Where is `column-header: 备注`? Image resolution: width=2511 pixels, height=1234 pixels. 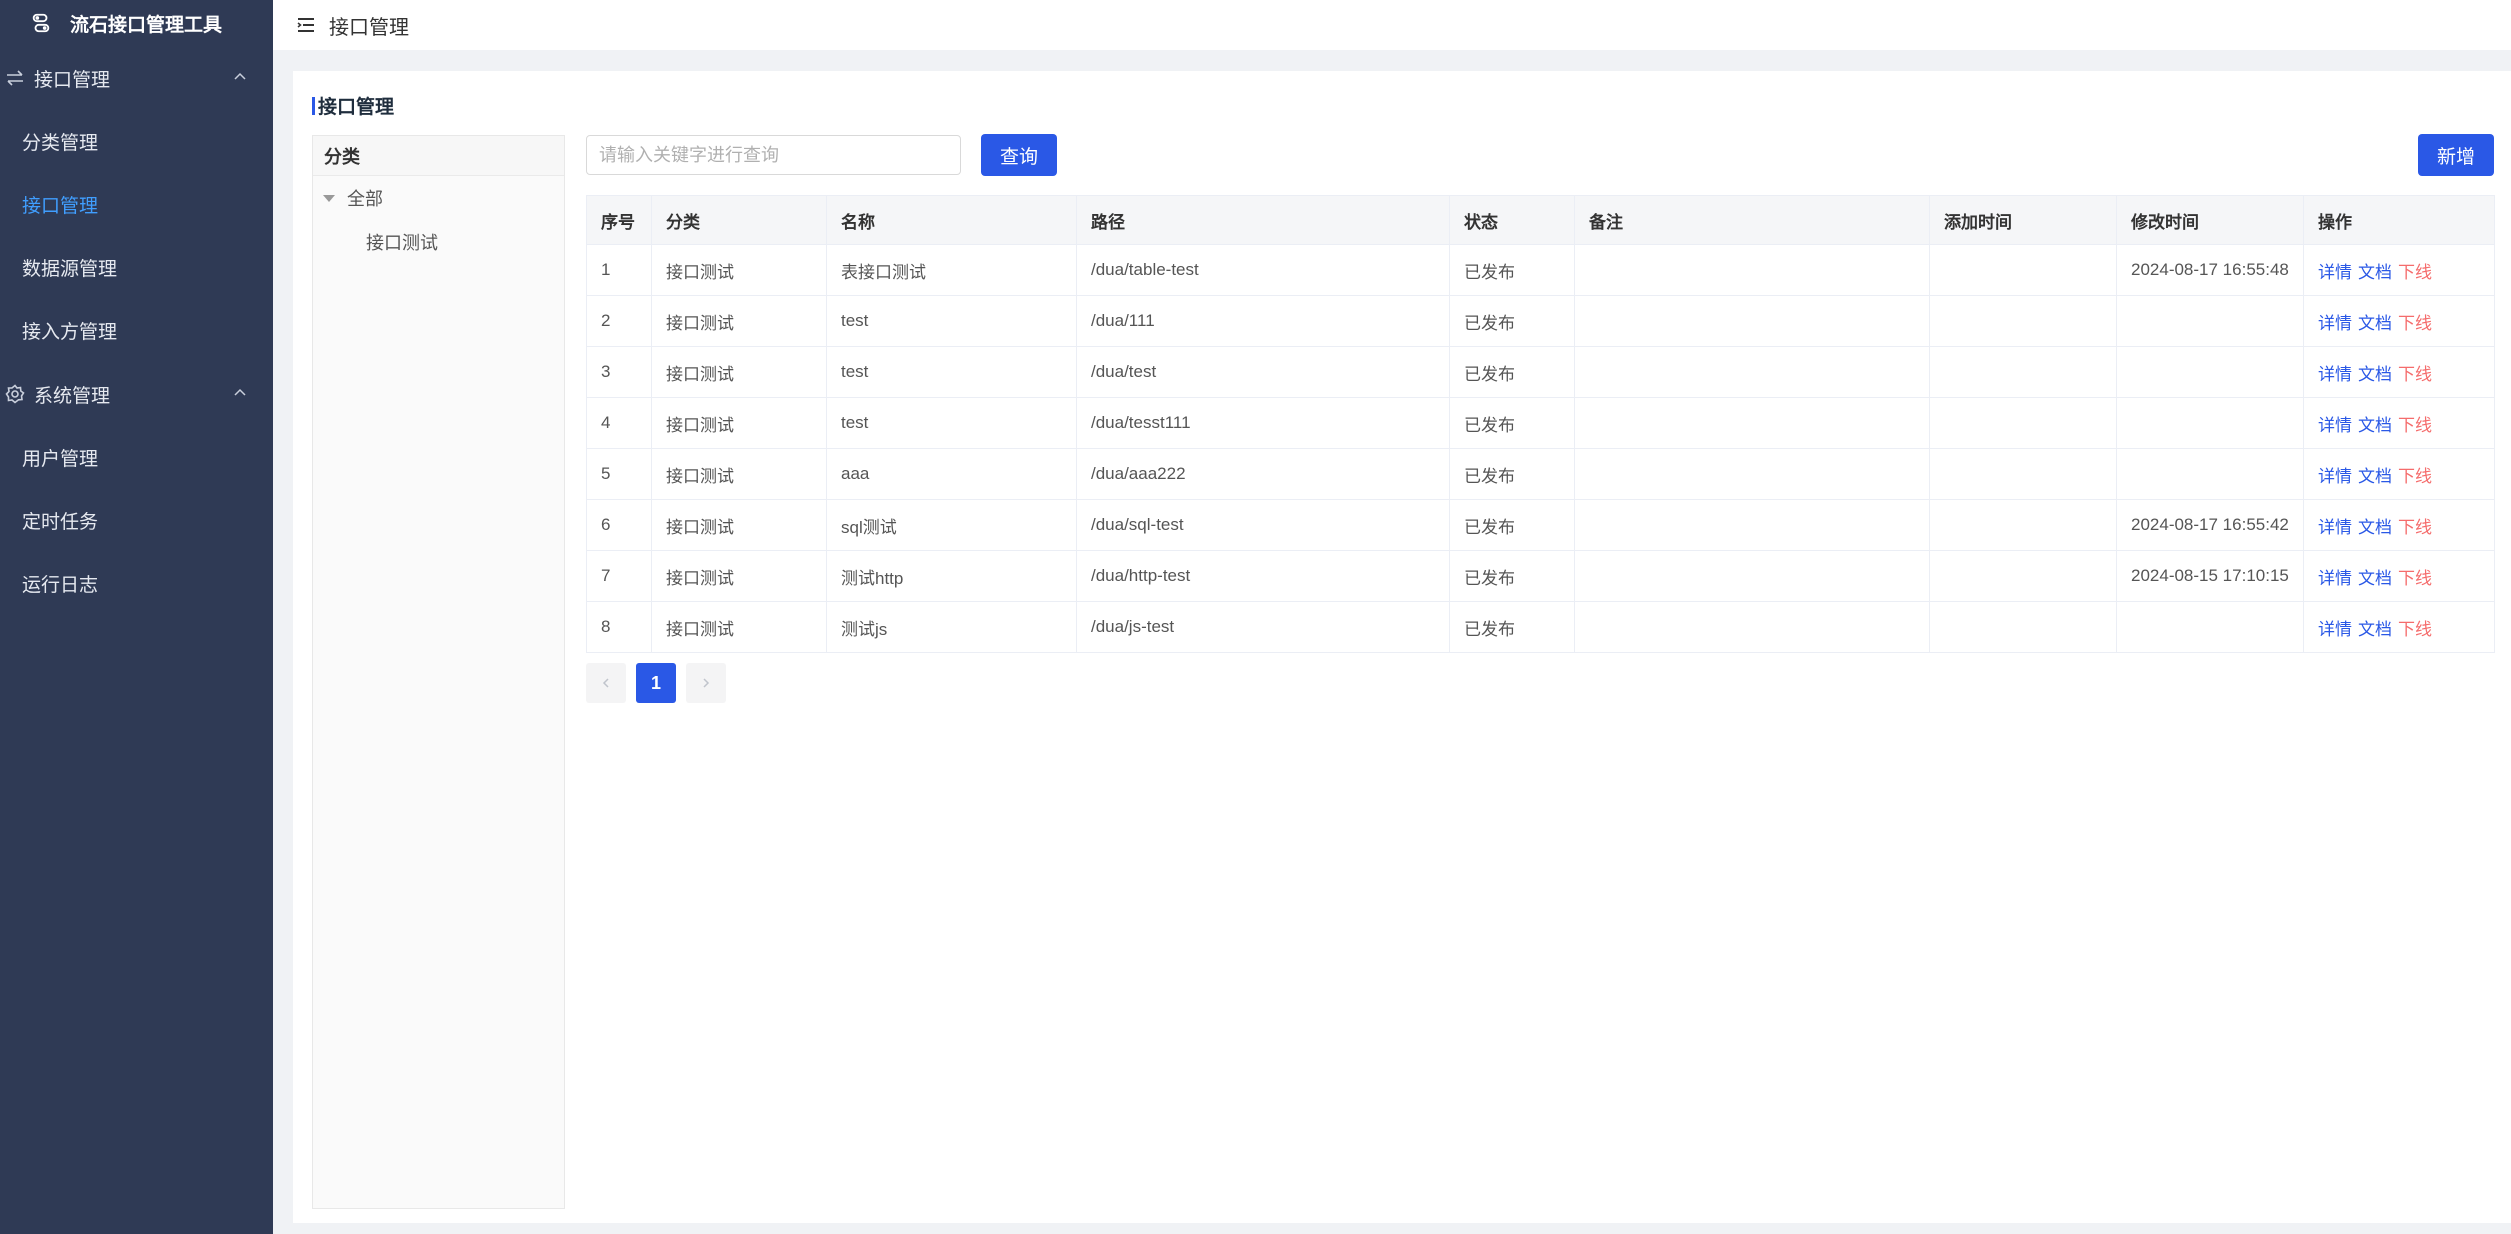
column-header: 备注 is located at coordinates (1752, 220).